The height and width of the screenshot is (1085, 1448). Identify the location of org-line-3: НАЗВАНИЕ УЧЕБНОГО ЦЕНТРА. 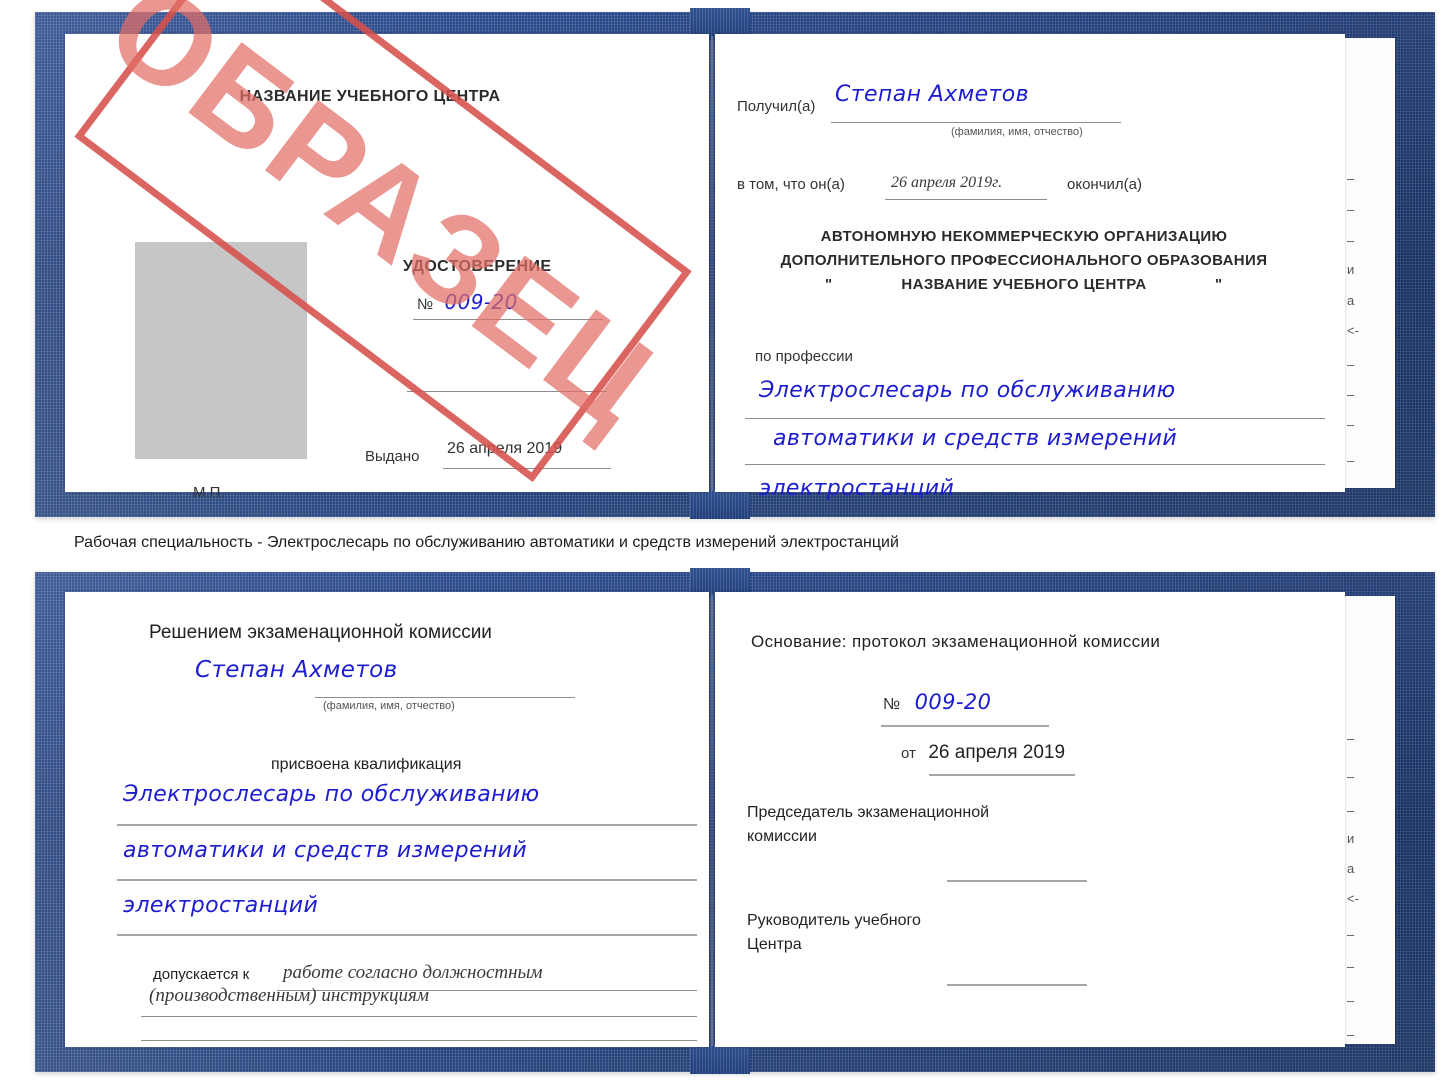
(1024, 284).